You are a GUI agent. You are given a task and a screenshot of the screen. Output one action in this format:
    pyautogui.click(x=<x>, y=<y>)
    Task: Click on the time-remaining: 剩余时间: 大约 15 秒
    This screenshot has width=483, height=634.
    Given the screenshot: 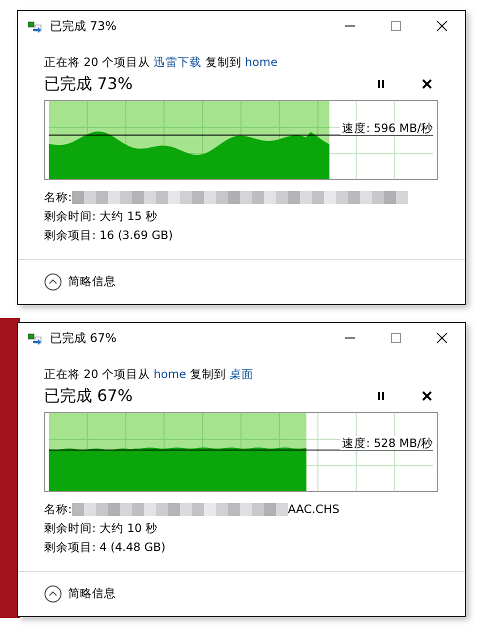 What is the action you would take?
    pyautogui.click(x=101, y=217)
    